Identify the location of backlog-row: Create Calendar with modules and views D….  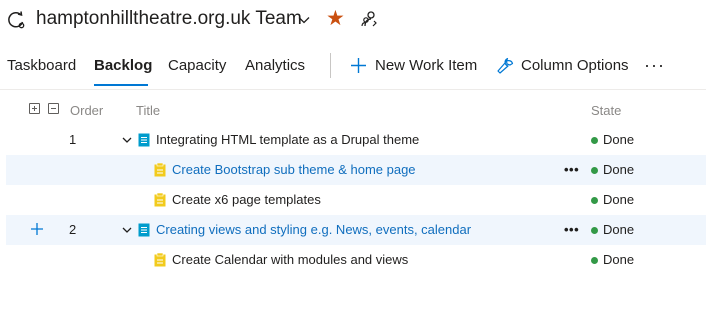
(356, 260).